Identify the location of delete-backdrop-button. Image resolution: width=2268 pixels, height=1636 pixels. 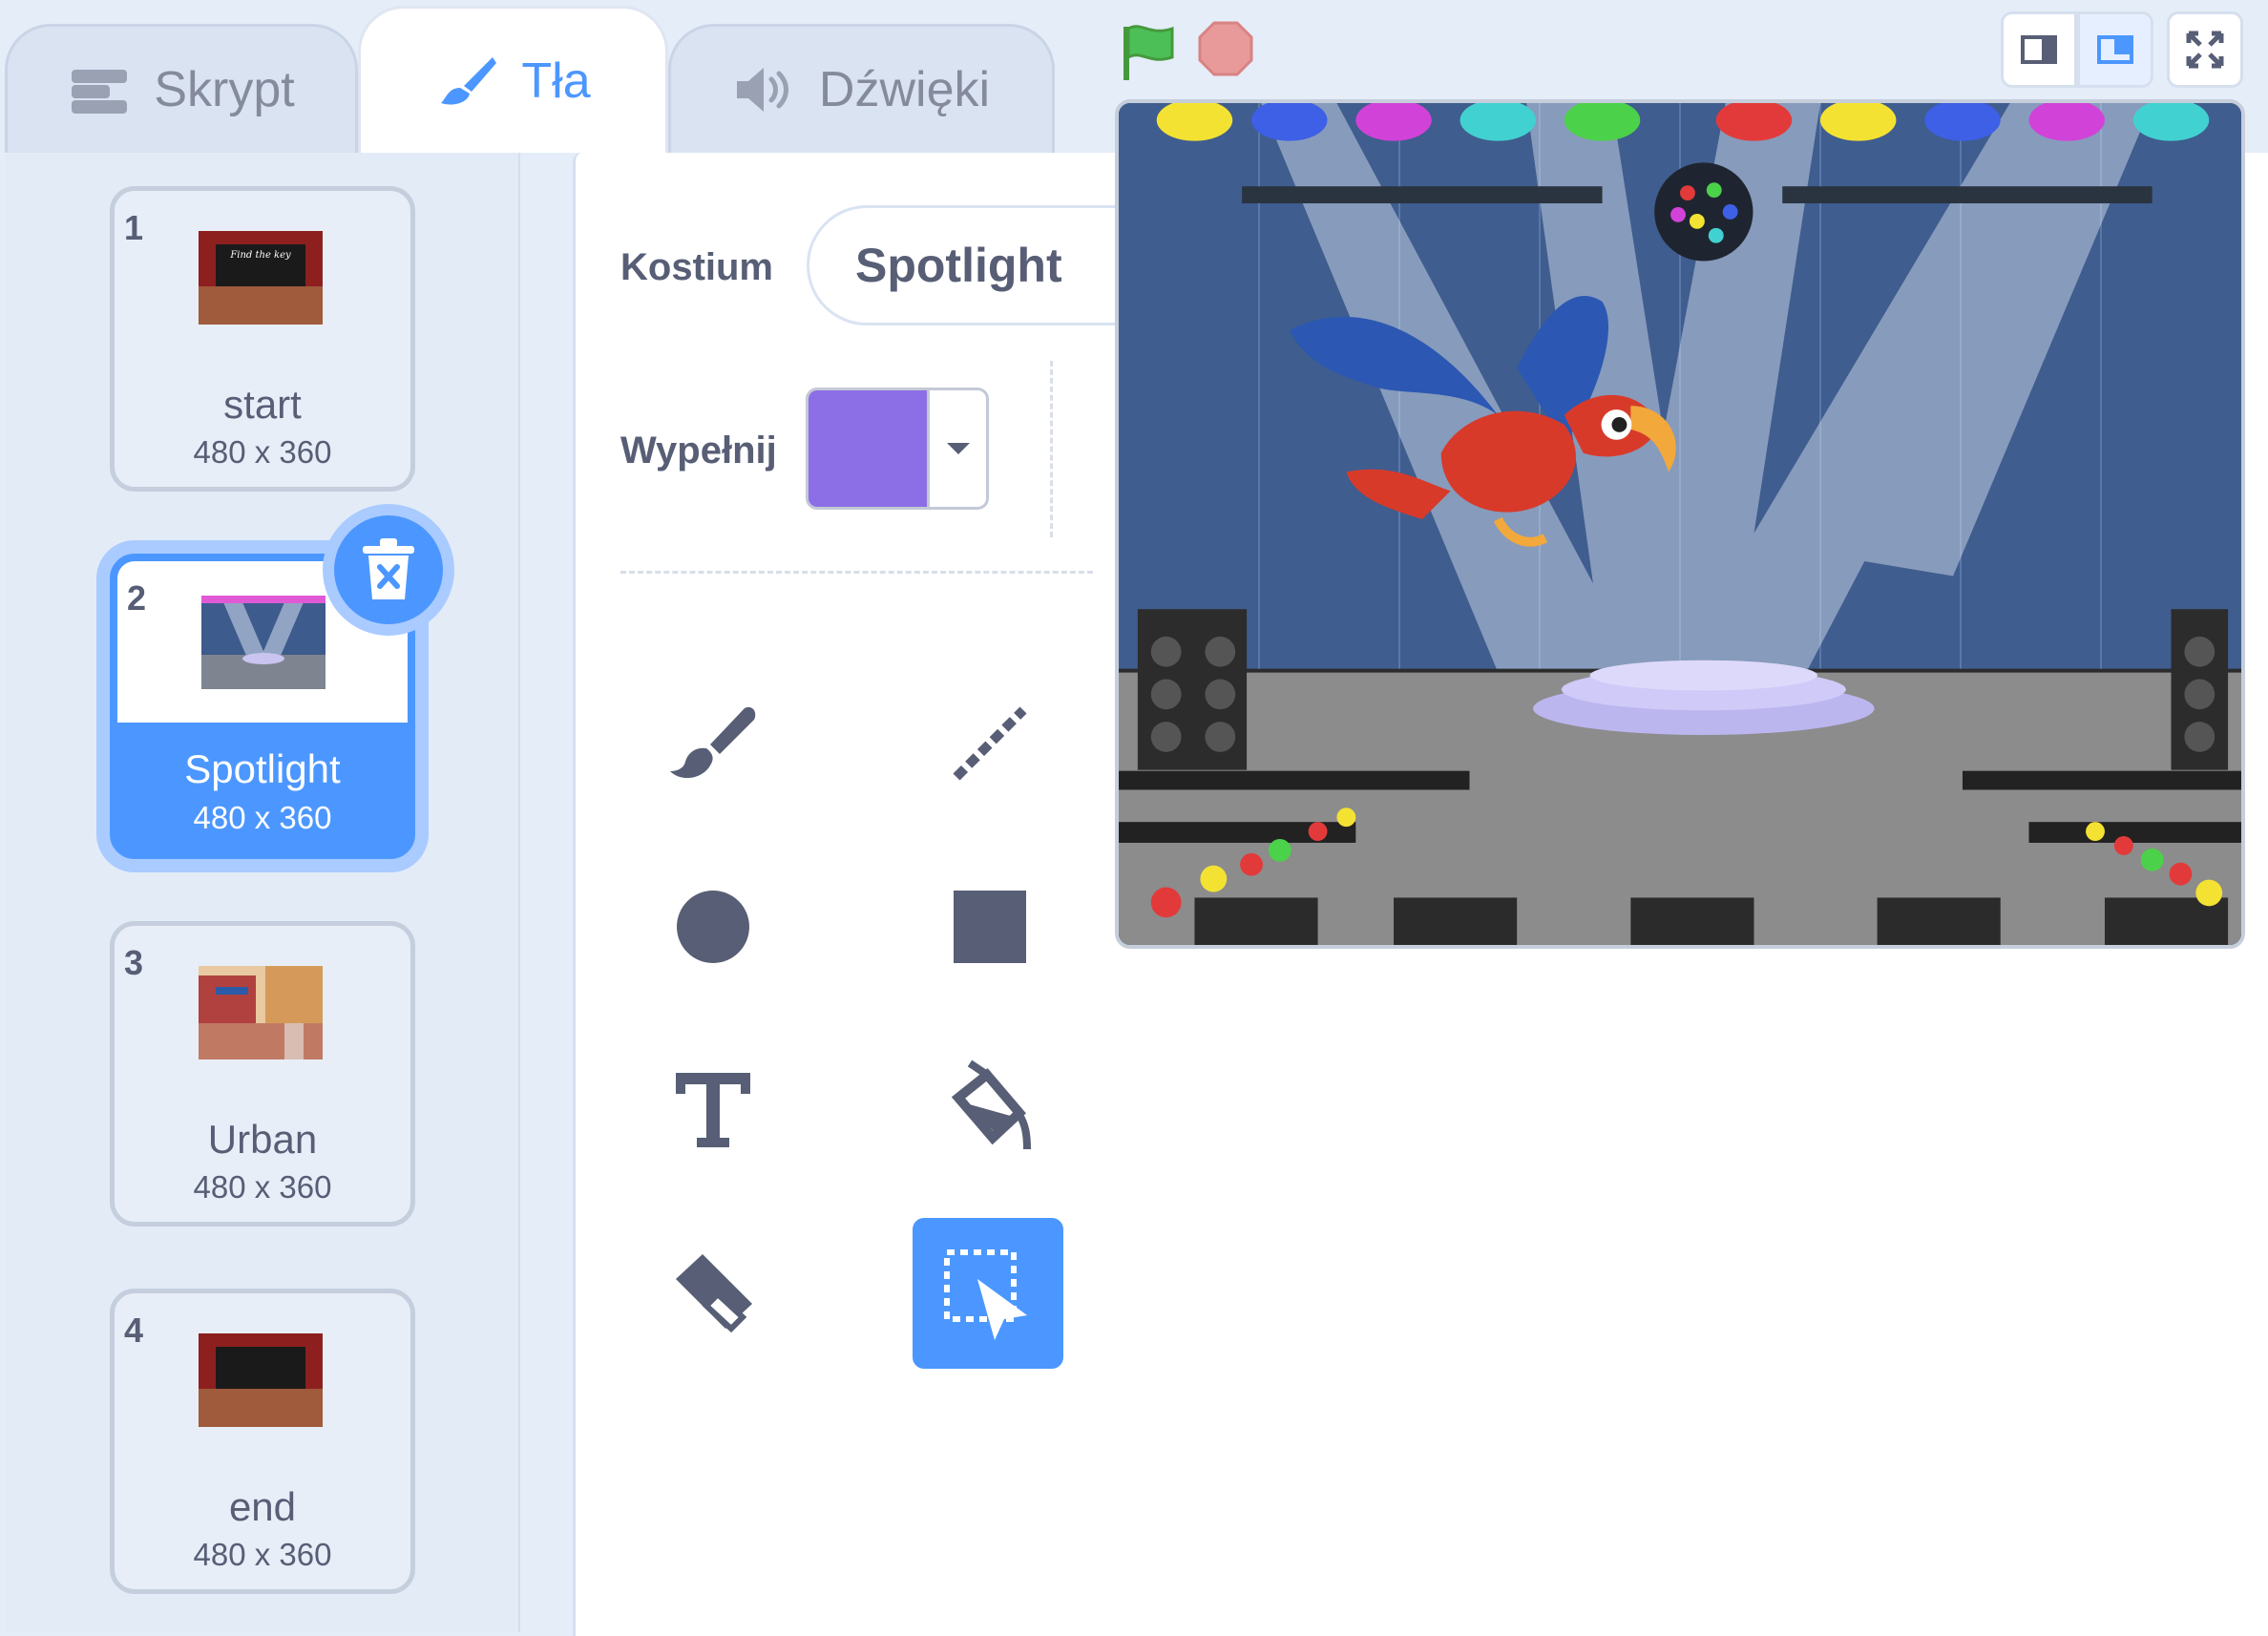
(388, 569).